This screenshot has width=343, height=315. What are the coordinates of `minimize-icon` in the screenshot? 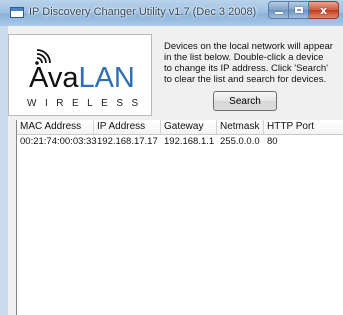 It's located at (278, 12).